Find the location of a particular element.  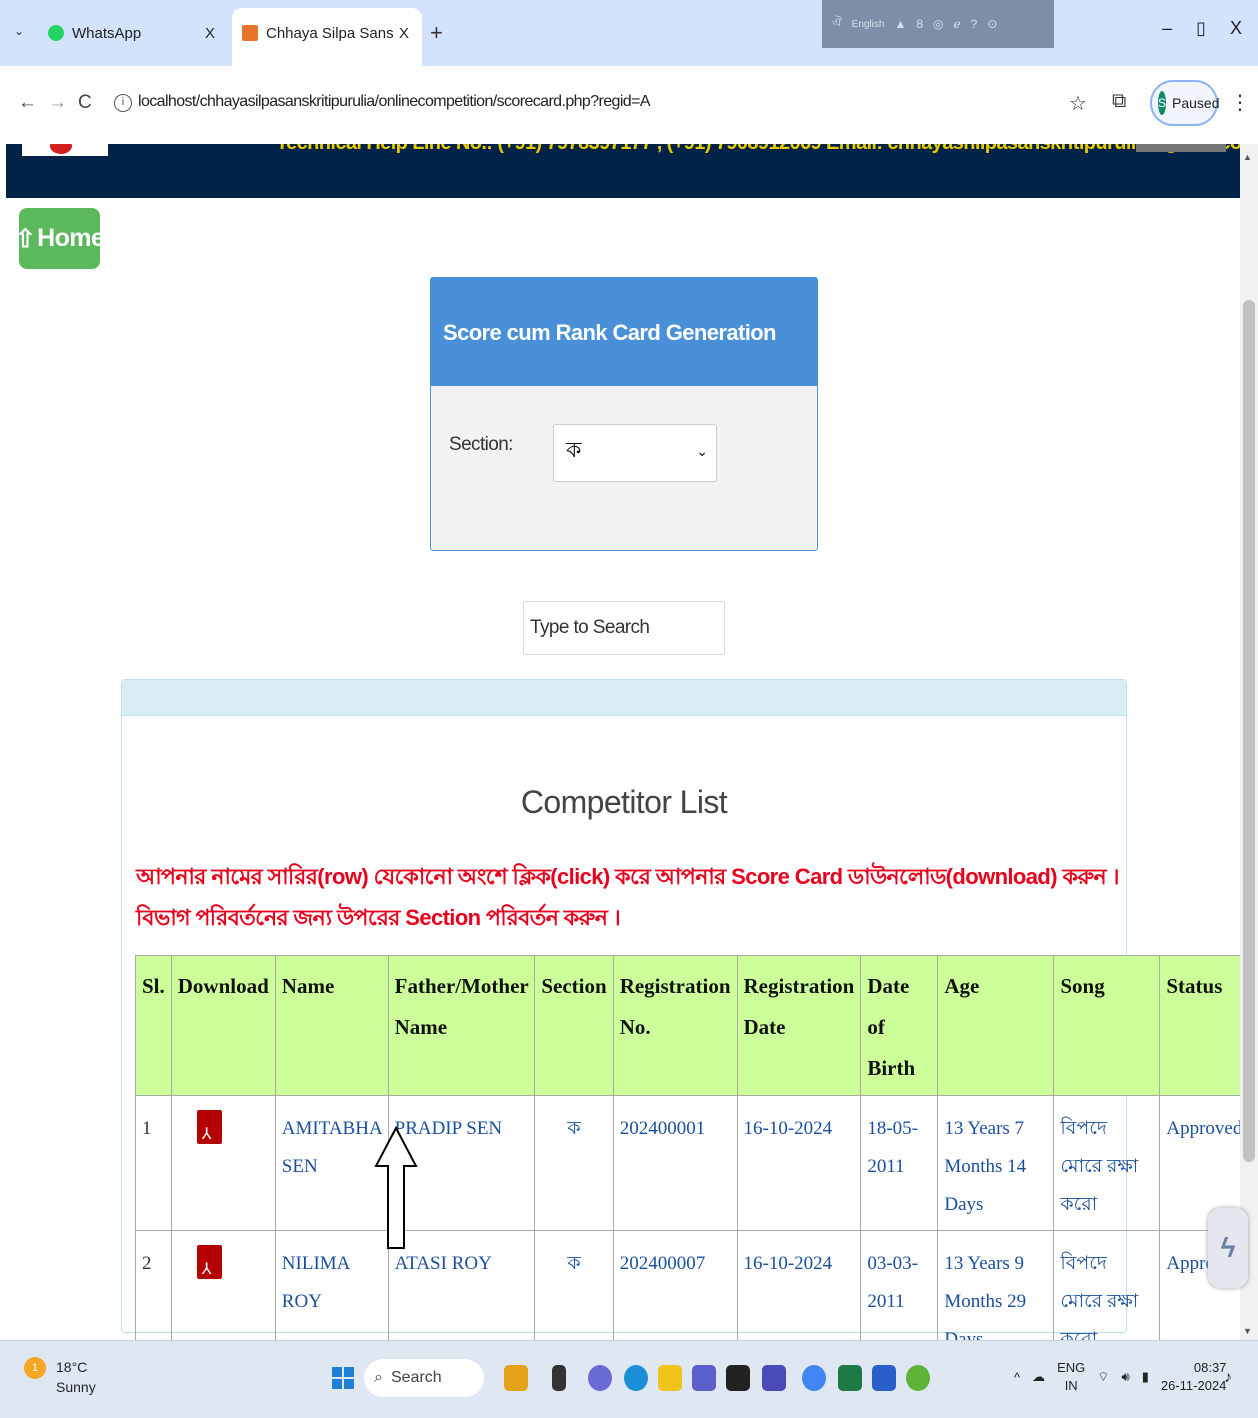

browser-menu-icon: ⋮ is located at coordinates (1240, 102).